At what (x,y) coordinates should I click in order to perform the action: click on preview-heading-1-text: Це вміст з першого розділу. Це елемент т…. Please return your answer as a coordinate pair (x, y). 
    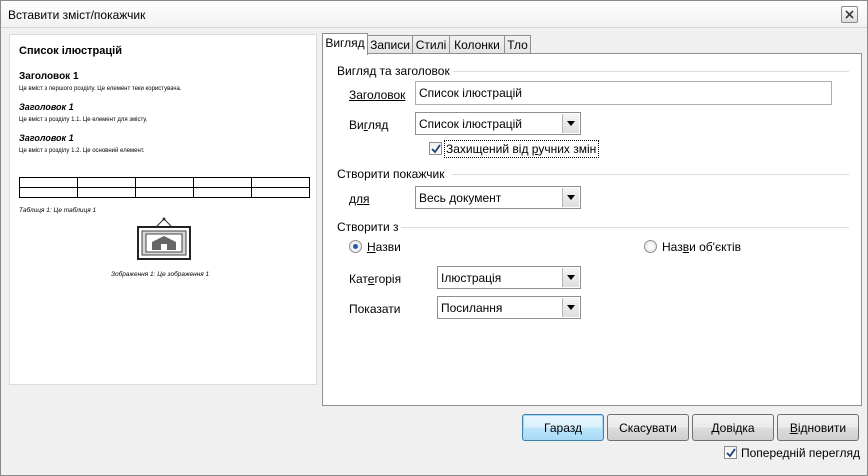
    Looking at the image, I should click on (100, 89).